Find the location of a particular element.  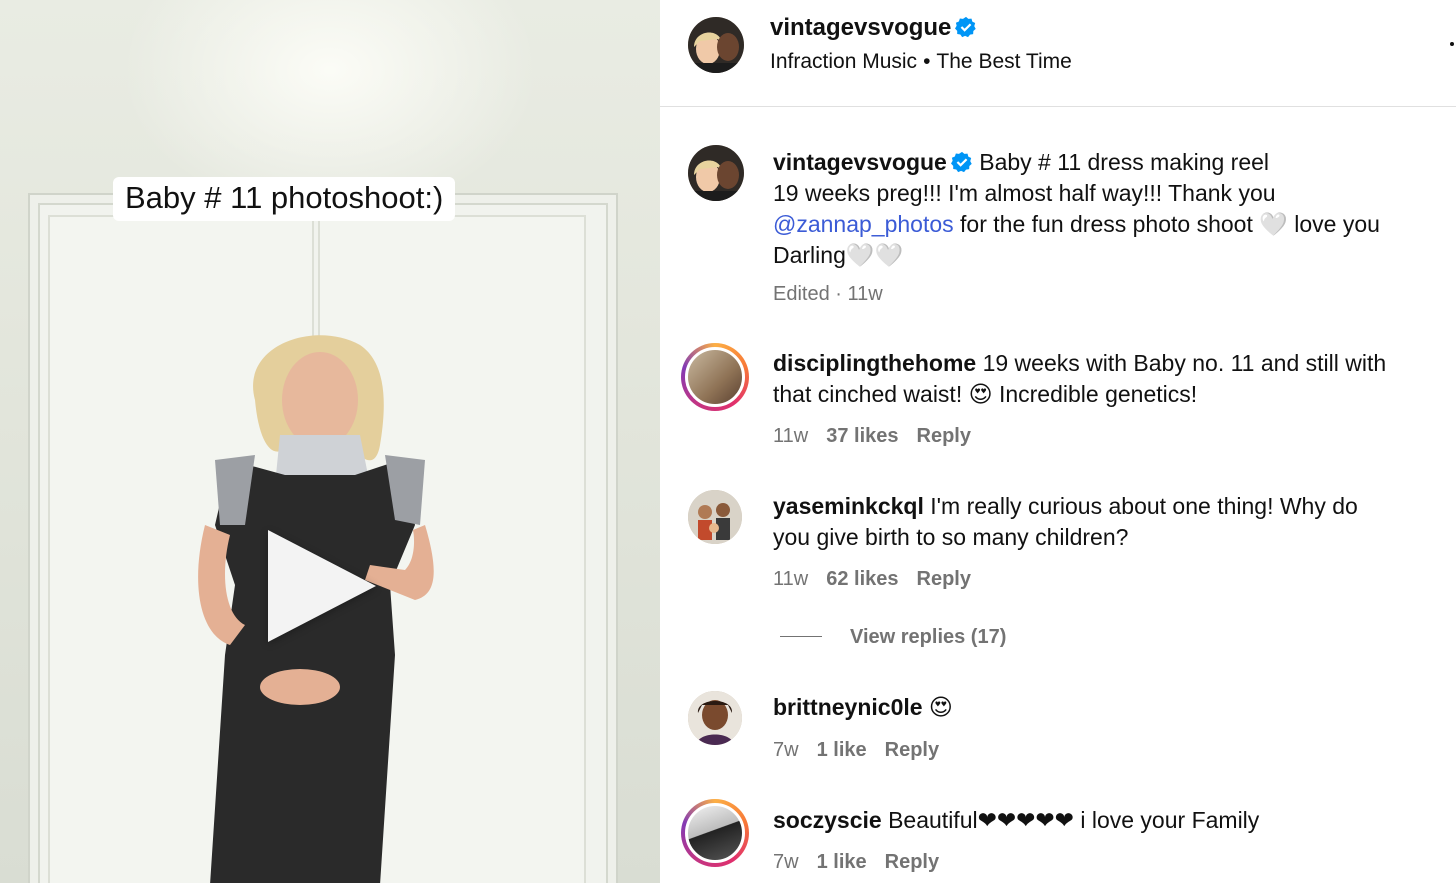

view-replies-button: View replies (17) is located at coordinates (893, 637).